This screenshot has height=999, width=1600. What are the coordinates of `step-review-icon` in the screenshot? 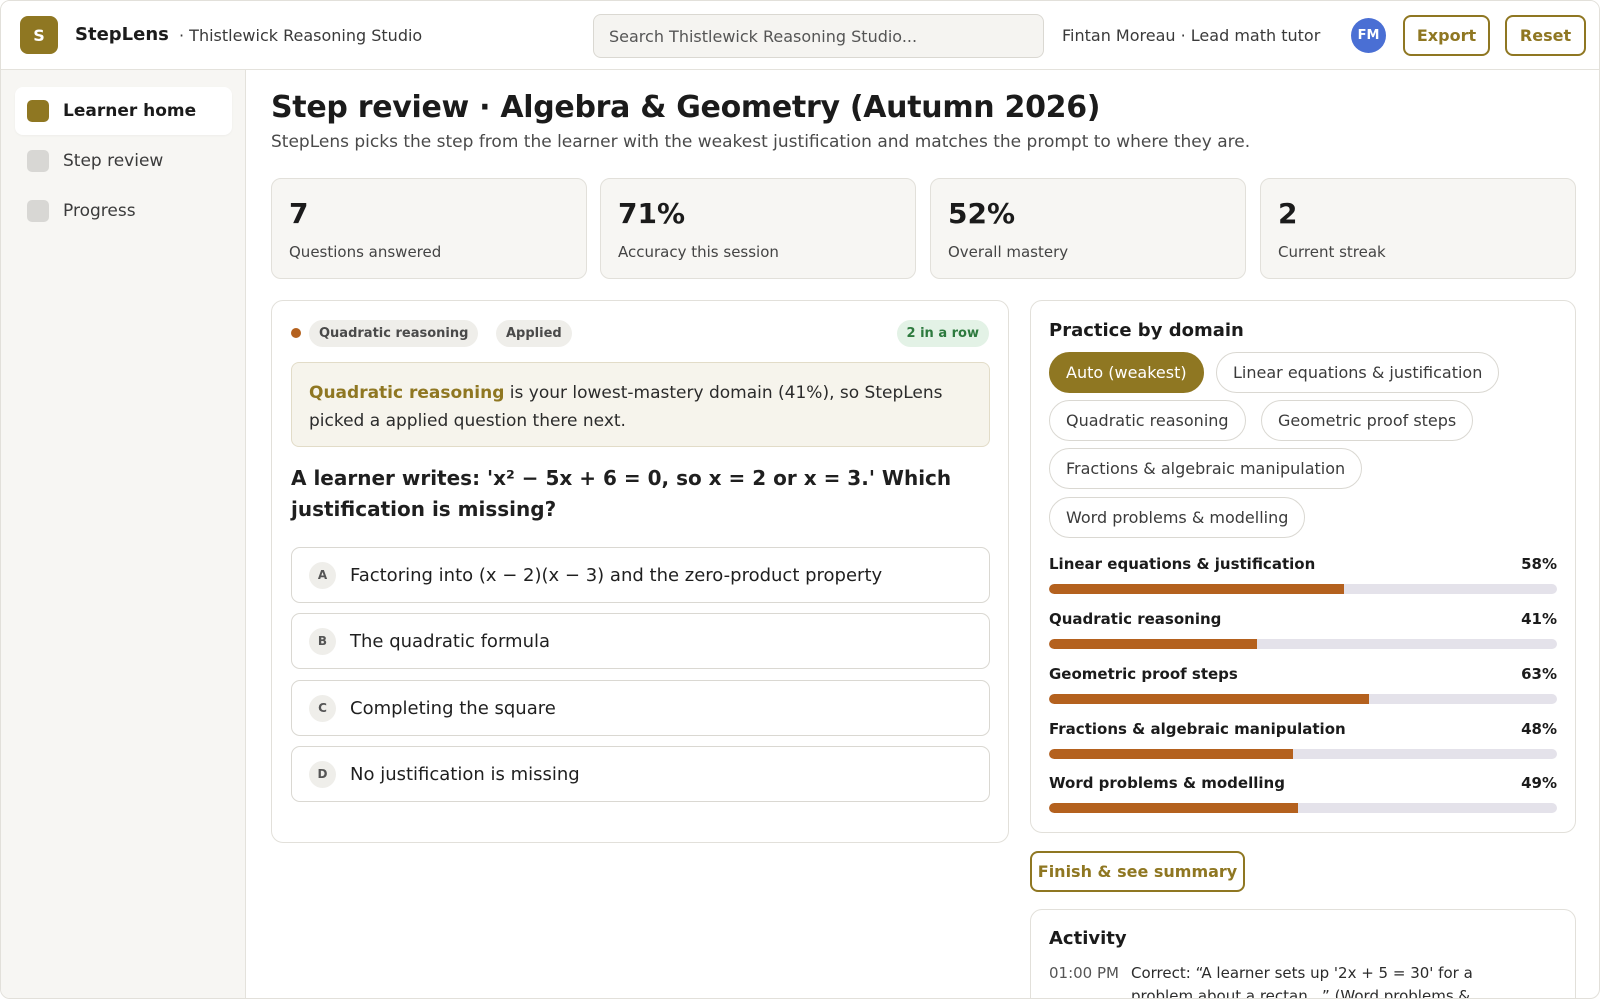 It's located at (38, 161).